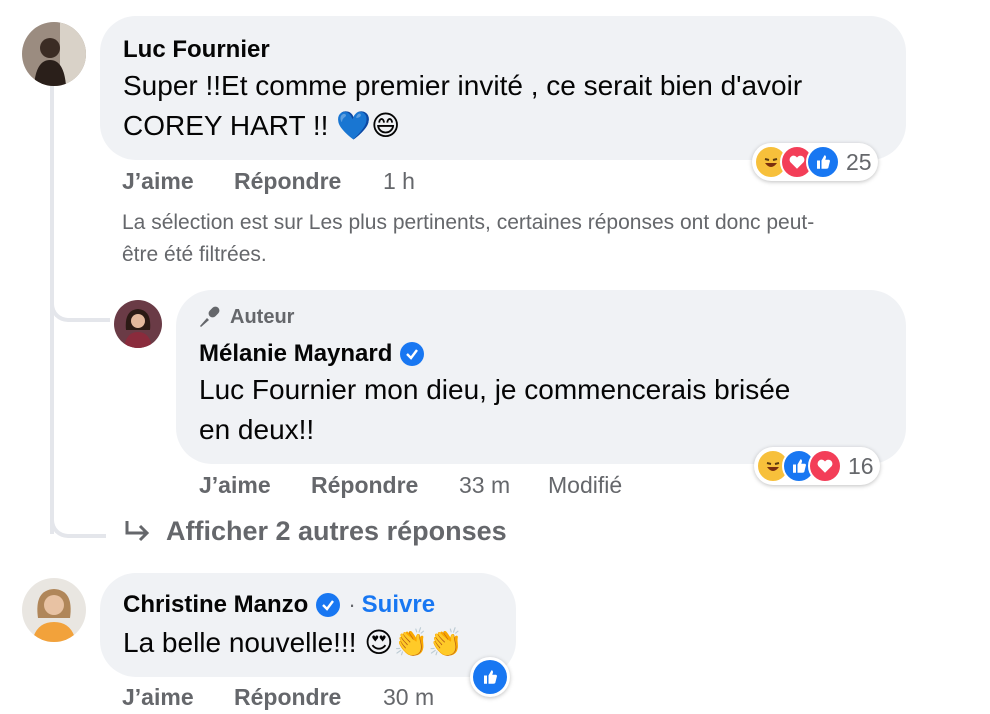 The width and height of the screenshot is (990, 714). What do you see at coordinates (262, 316) in the screenshot?
I see `author-badge-label: Auteur` at bounding box center [262, 316].